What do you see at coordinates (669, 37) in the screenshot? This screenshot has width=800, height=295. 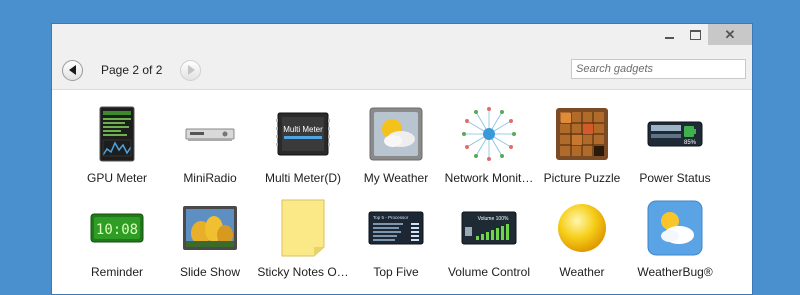 I see `minimize-icon` at bounding box center [669, 37].